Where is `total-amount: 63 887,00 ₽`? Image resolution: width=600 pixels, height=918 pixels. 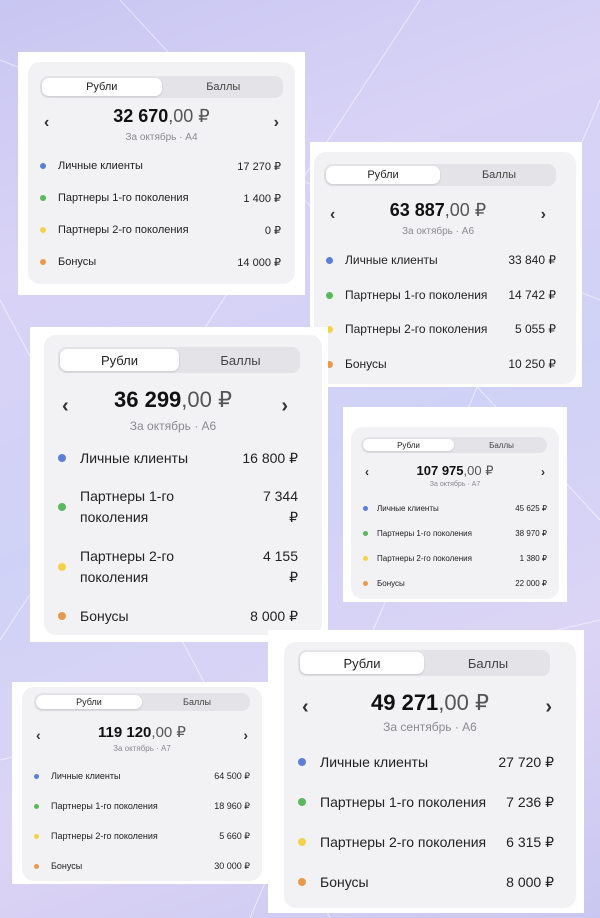
total-amount: 63 887,00 ₽ is located at coordinates (438, 210).